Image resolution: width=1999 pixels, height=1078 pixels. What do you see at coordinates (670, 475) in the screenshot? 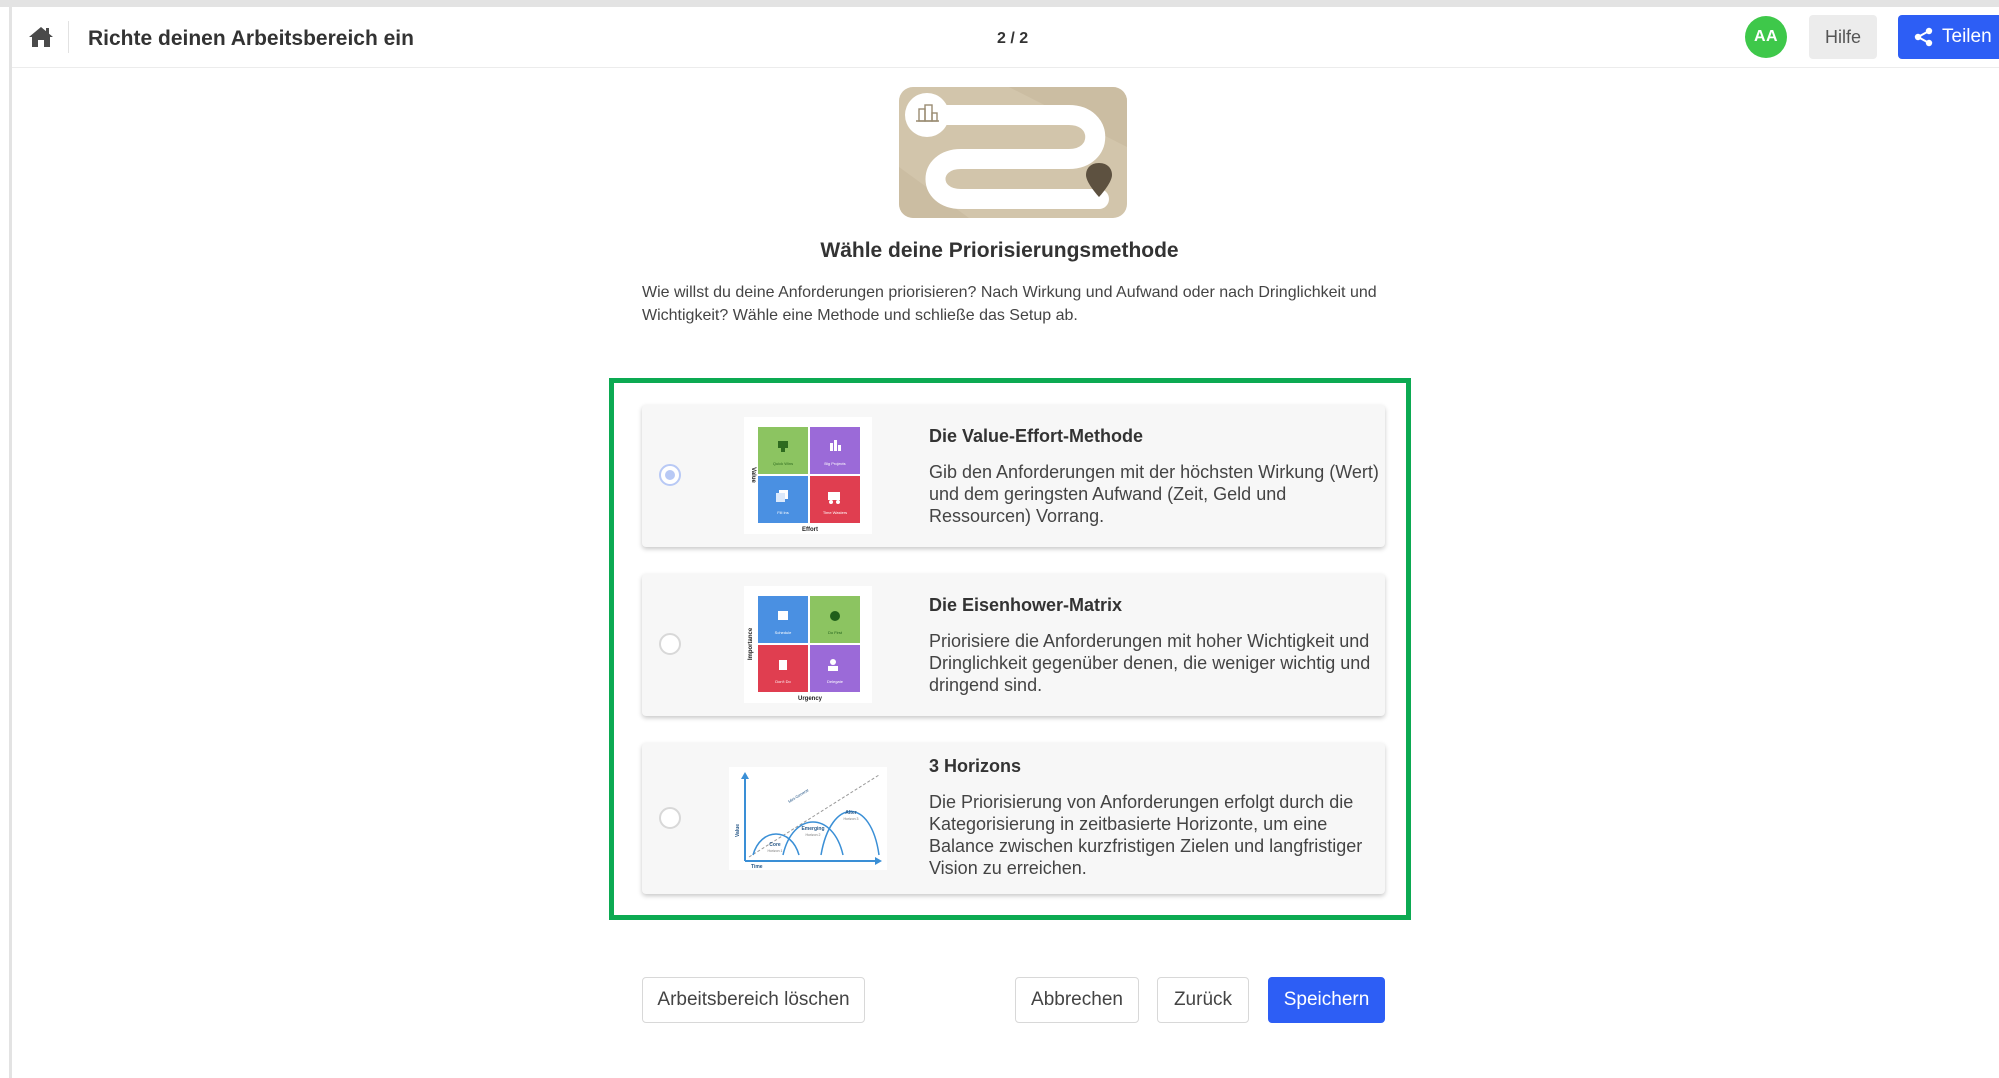
I see `radio-value-effort` at bounding box center [670, 475].